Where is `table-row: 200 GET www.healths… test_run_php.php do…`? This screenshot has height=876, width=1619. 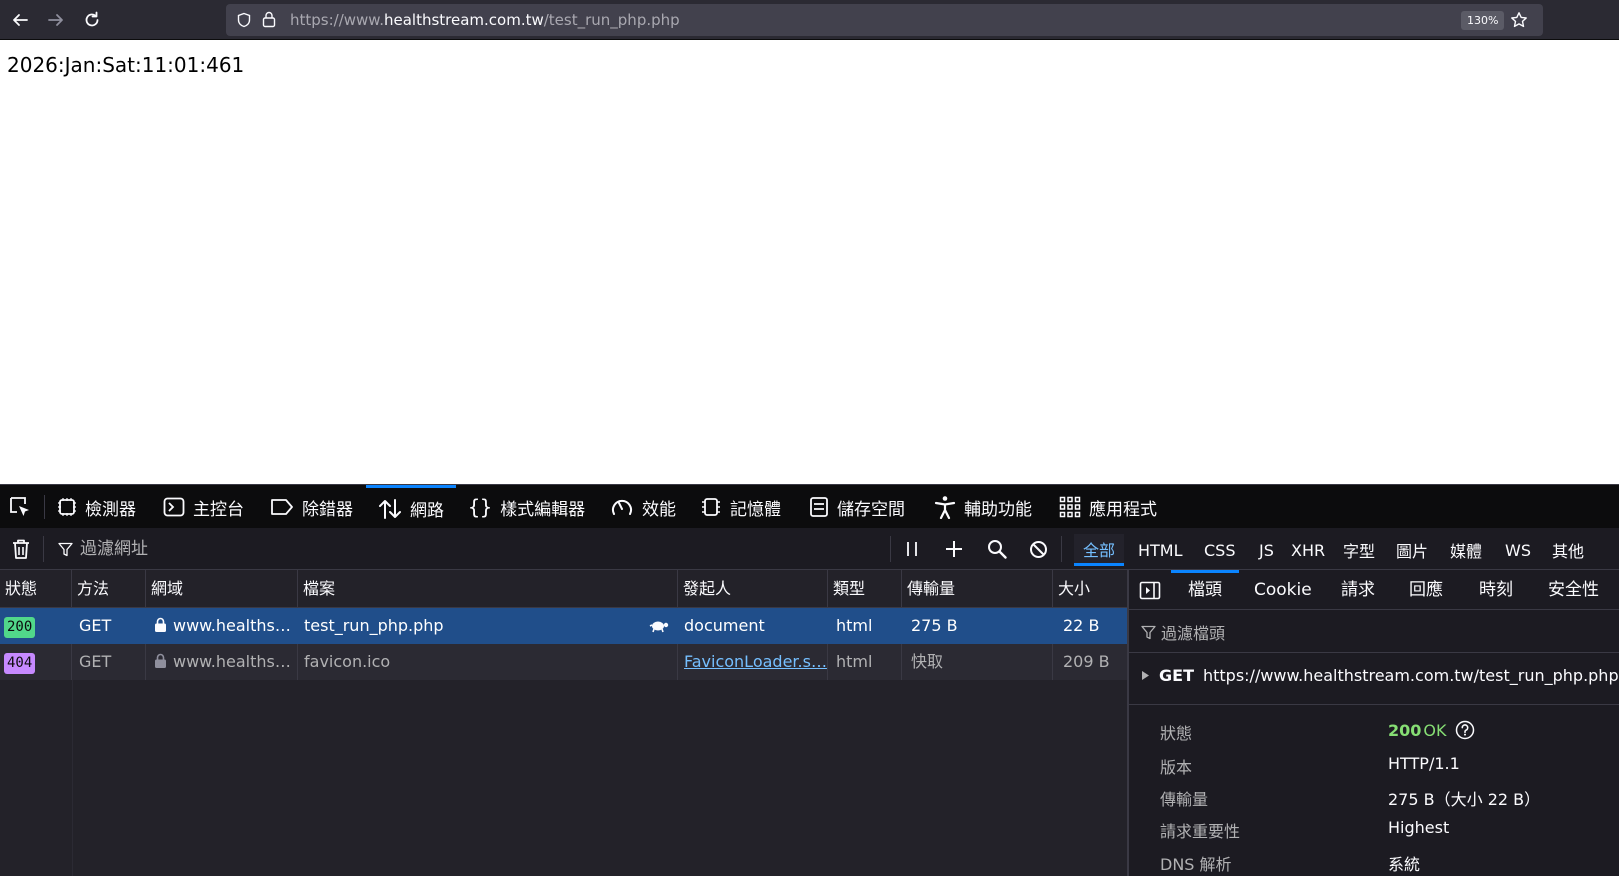 table-row: 200 GET www.healths… test_run_php.php do… is located at coordinates (564, 626).